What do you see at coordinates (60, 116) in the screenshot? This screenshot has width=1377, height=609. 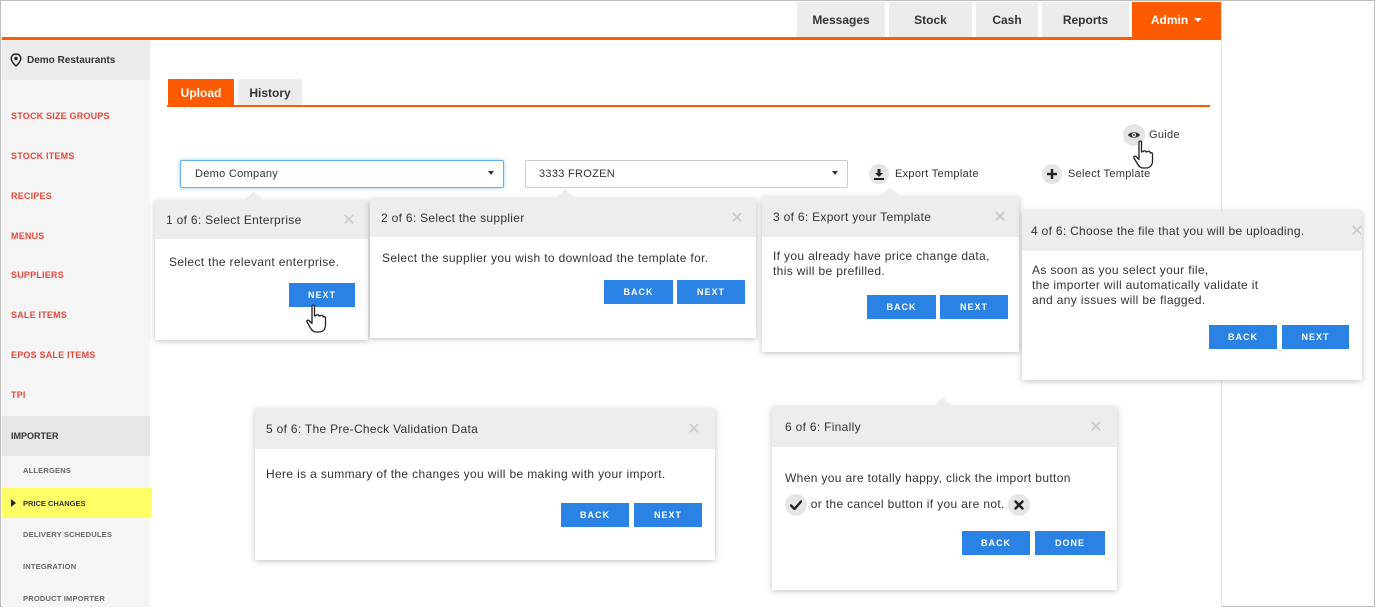 I see `sidebar-item-stock-size-groups: STOCK SIZE GROUPS` at bounding box center [60, 116].